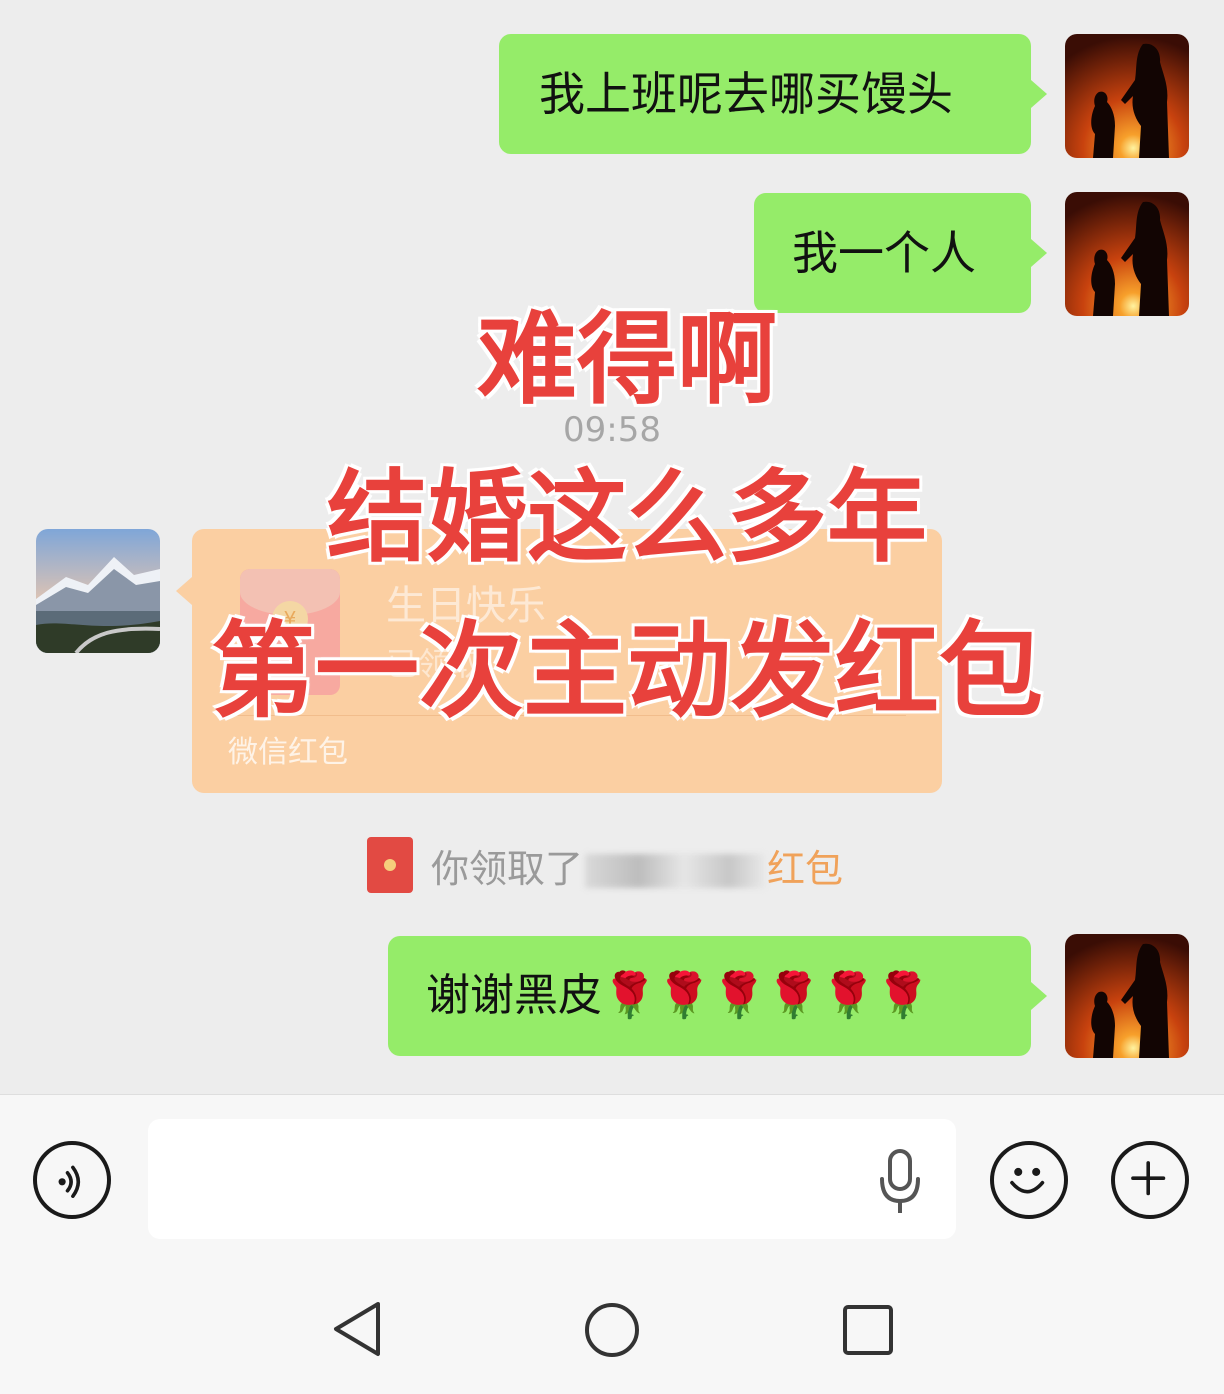 This screenshot has width=1224, height=1394. Describe the element at coordinates (72, 1180) in the screenshot. I see `voice-icon` at that location.